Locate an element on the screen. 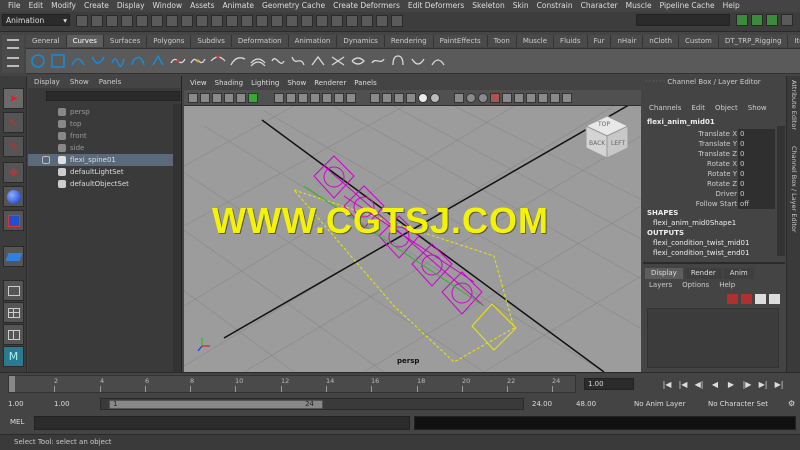 The width and height of the screenshot is (800, 450). go-to-start-button: |◀ is located at coordinates (667, 384).